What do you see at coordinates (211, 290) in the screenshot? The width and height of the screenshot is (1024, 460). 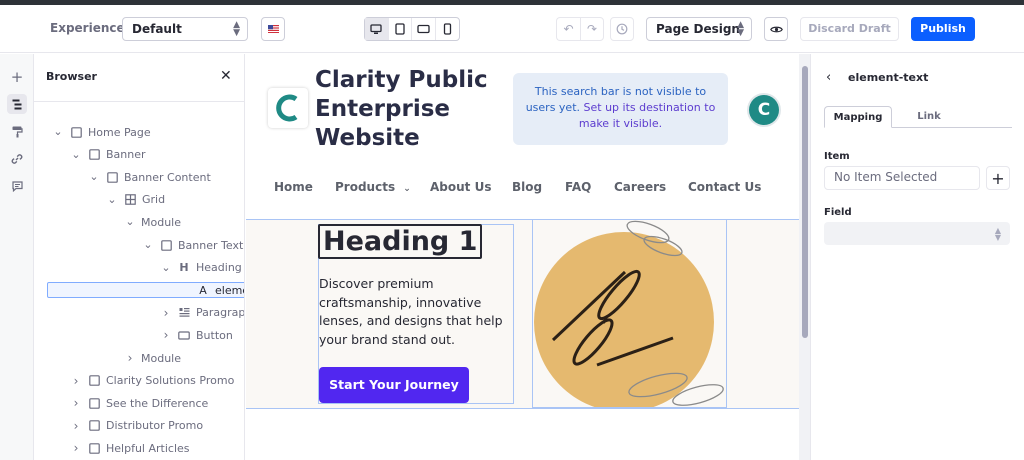 I see `tree-node: Aeleme` at bounding box center [211, 290].